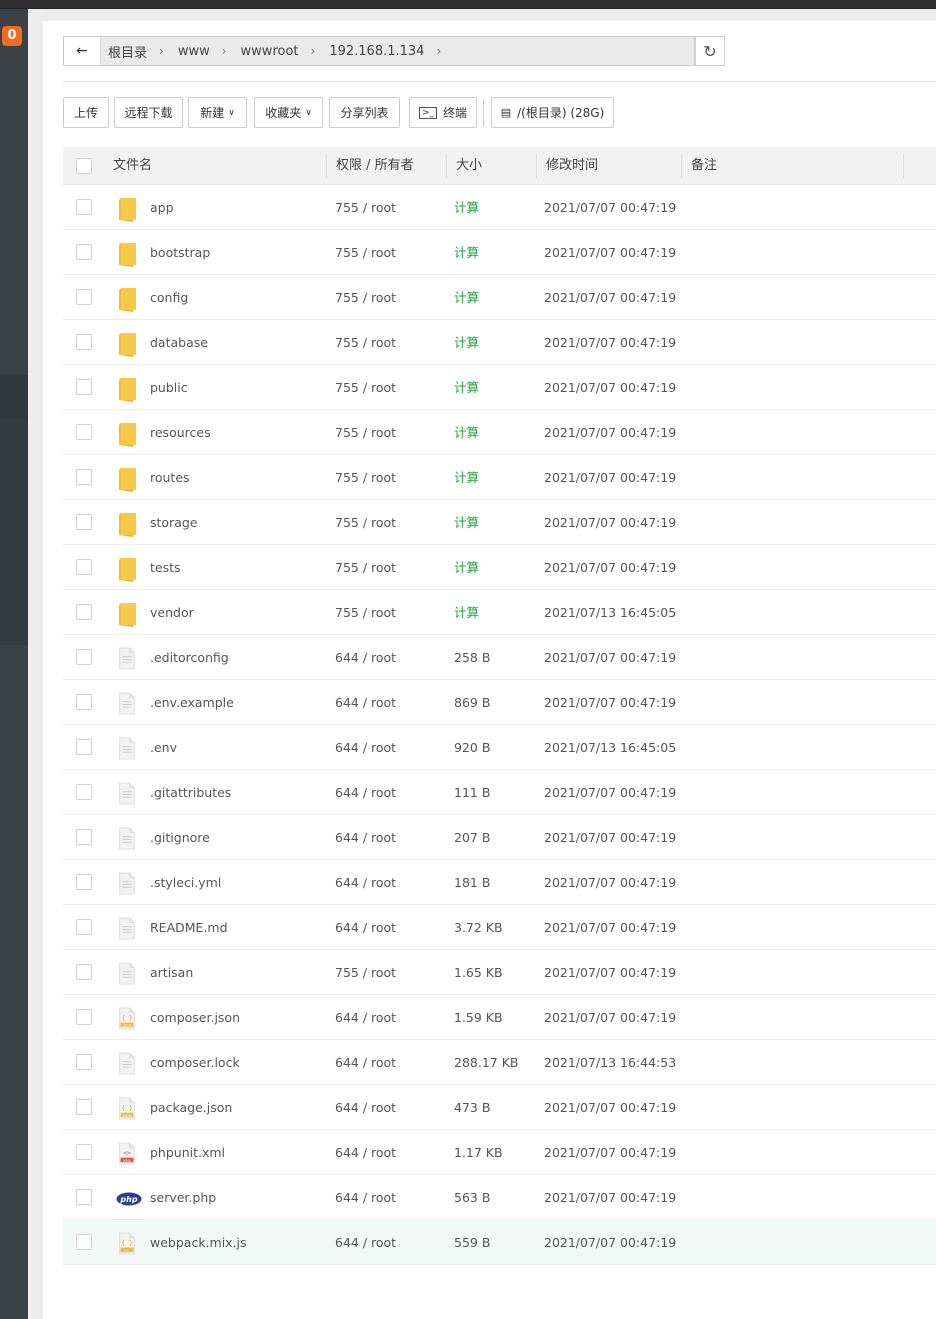 The image size is (936, 1319). I want to click on file-name: database, so click(179, 342).